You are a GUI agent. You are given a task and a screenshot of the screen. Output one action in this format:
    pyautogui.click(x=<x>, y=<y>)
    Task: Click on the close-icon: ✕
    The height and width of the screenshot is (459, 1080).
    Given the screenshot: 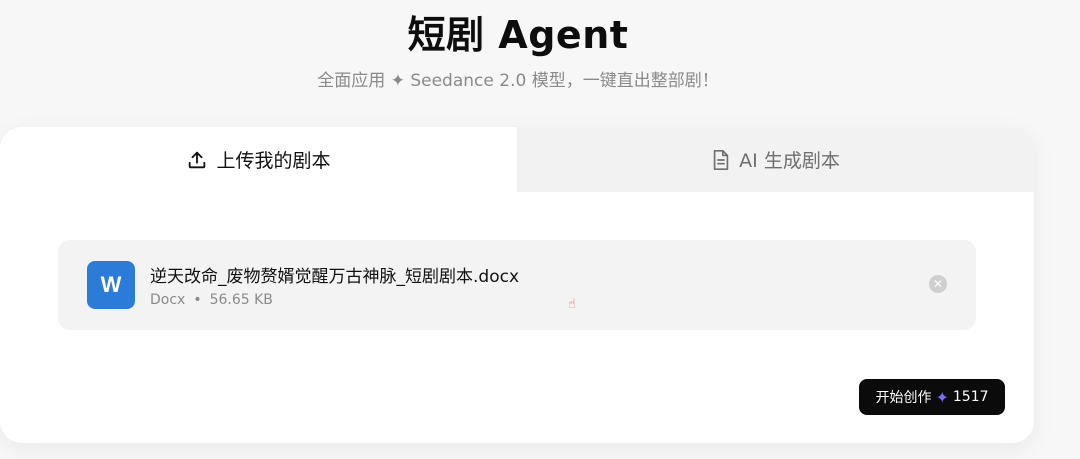 What is the action you would take?
    pyautogui.click(x=938, y=284)
    